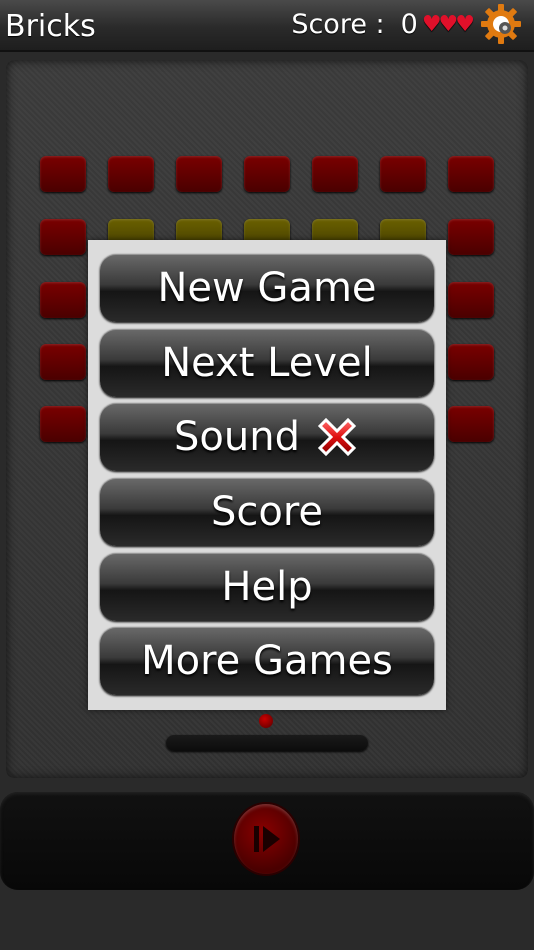 This screenshot has width=534, height=950. I want to click on more-games-label: More Games, so click(267, 661).